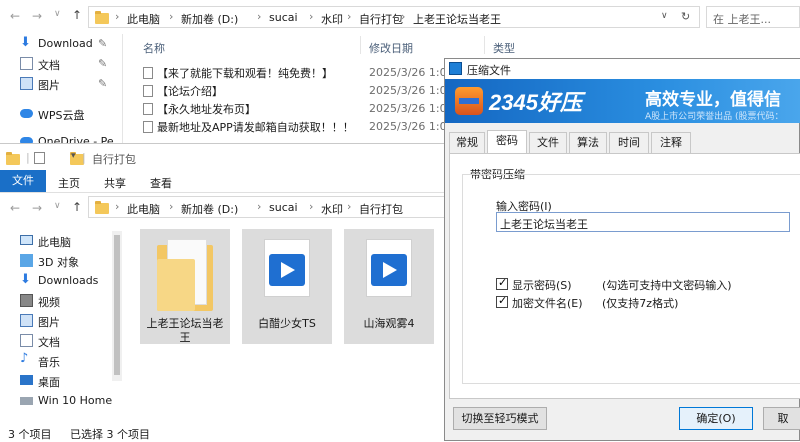 Image resolution: width=800 pixels, height=442 pixels. I want to click on refresh-icon: ↻, so click(685, 16).